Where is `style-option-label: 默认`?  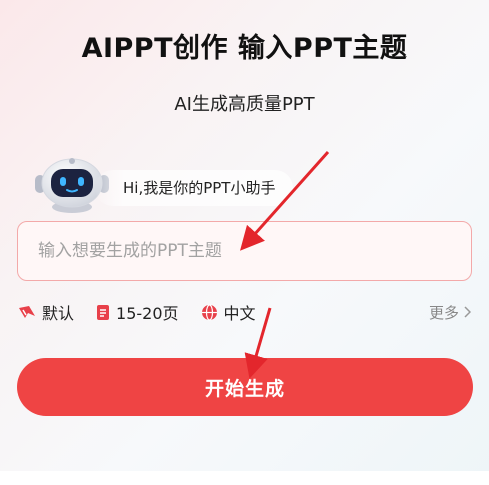
style-option-label: 默认 is located at coordinates (58, 313).